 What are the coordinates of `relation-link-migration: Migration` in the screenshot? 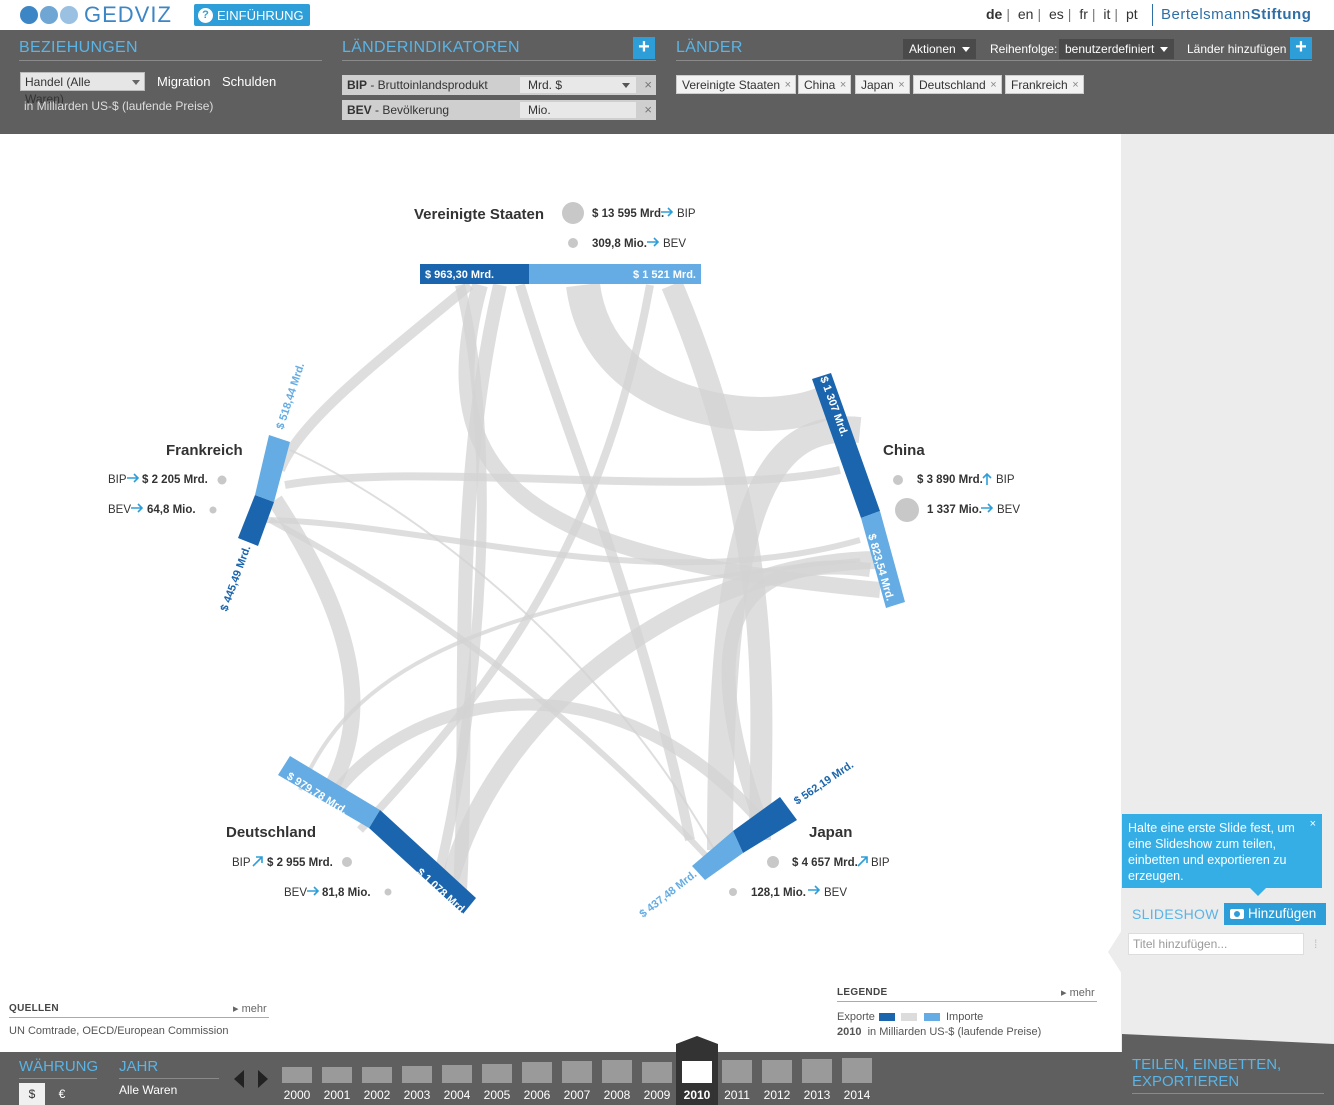 It's located at (183, 81).